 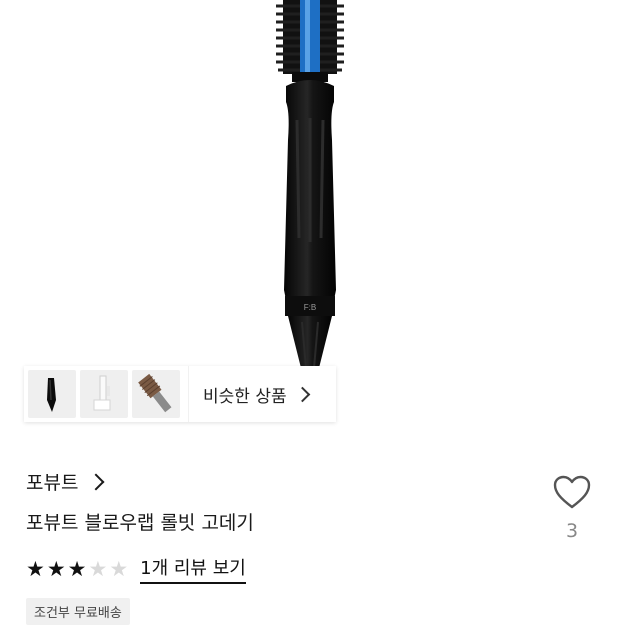 I want to click on rating-row: ★ ★ ★ ★ ★ 1개 리뷰 보기, so click(x=136, y=569).